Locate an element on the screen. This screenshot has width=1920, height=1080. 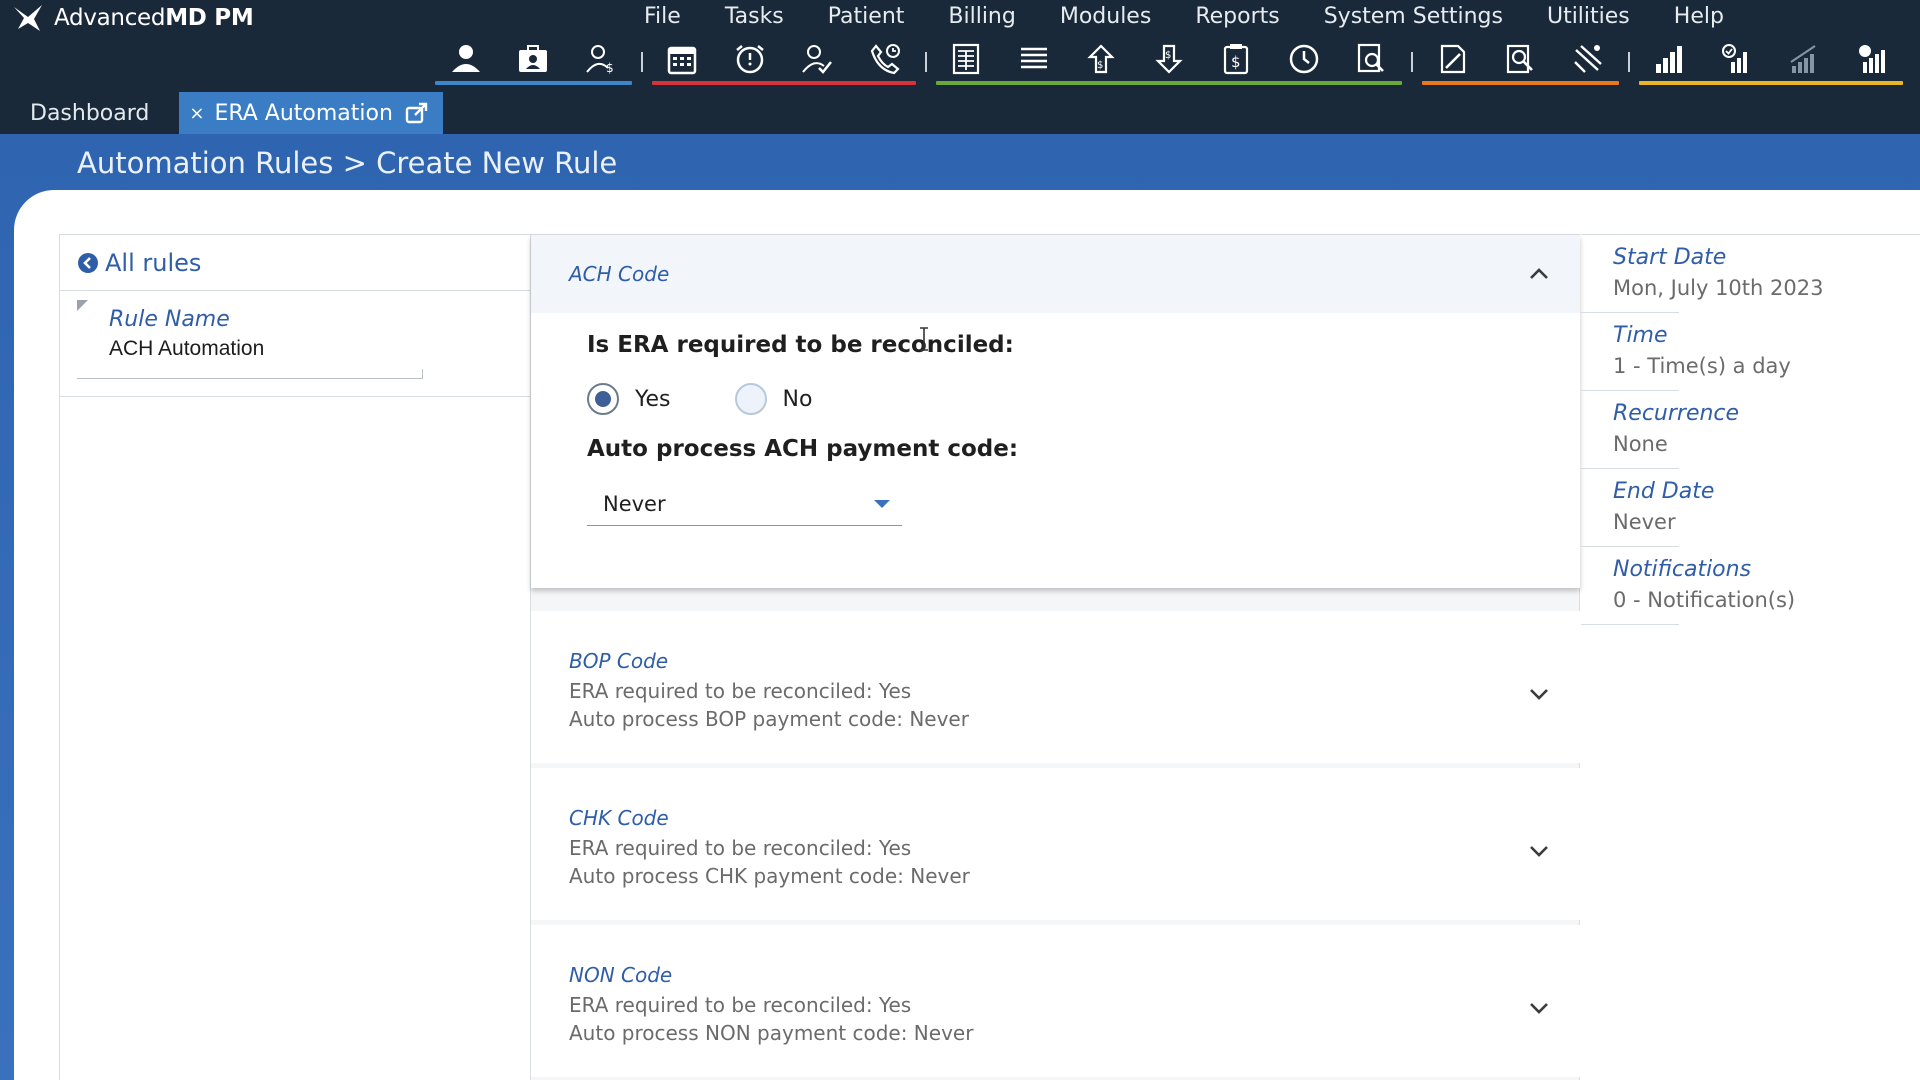
menu-modules: Modules is located at coordinates (1105, 17).